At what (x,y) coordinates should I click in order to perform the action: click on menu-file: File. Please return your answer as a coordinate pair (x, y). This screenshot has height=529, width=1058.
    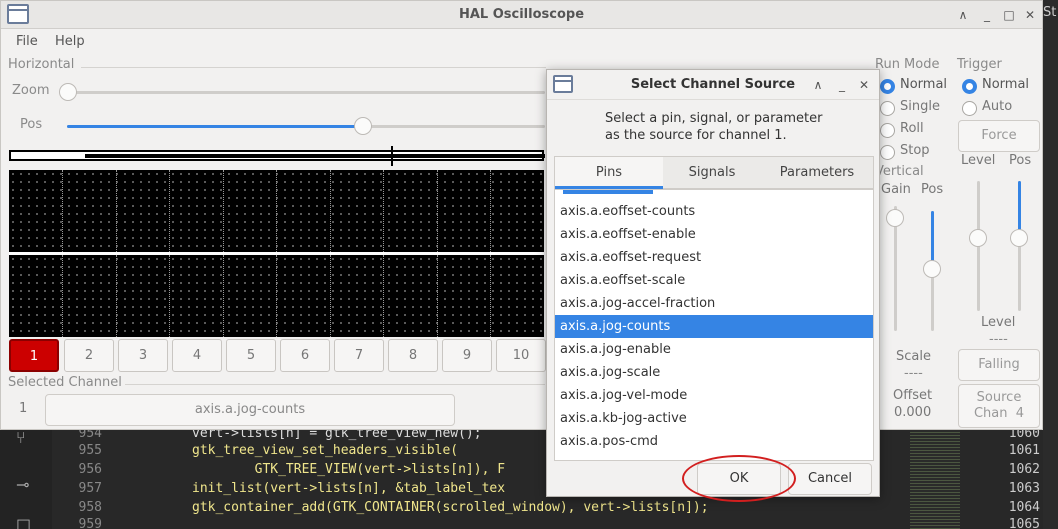
    Looking at the image, I should click on (27, 41).